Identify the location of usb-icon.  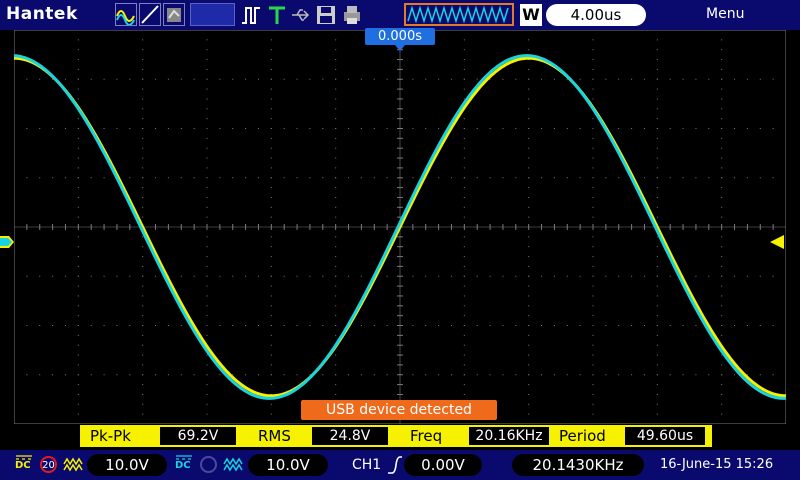
(301, 17).